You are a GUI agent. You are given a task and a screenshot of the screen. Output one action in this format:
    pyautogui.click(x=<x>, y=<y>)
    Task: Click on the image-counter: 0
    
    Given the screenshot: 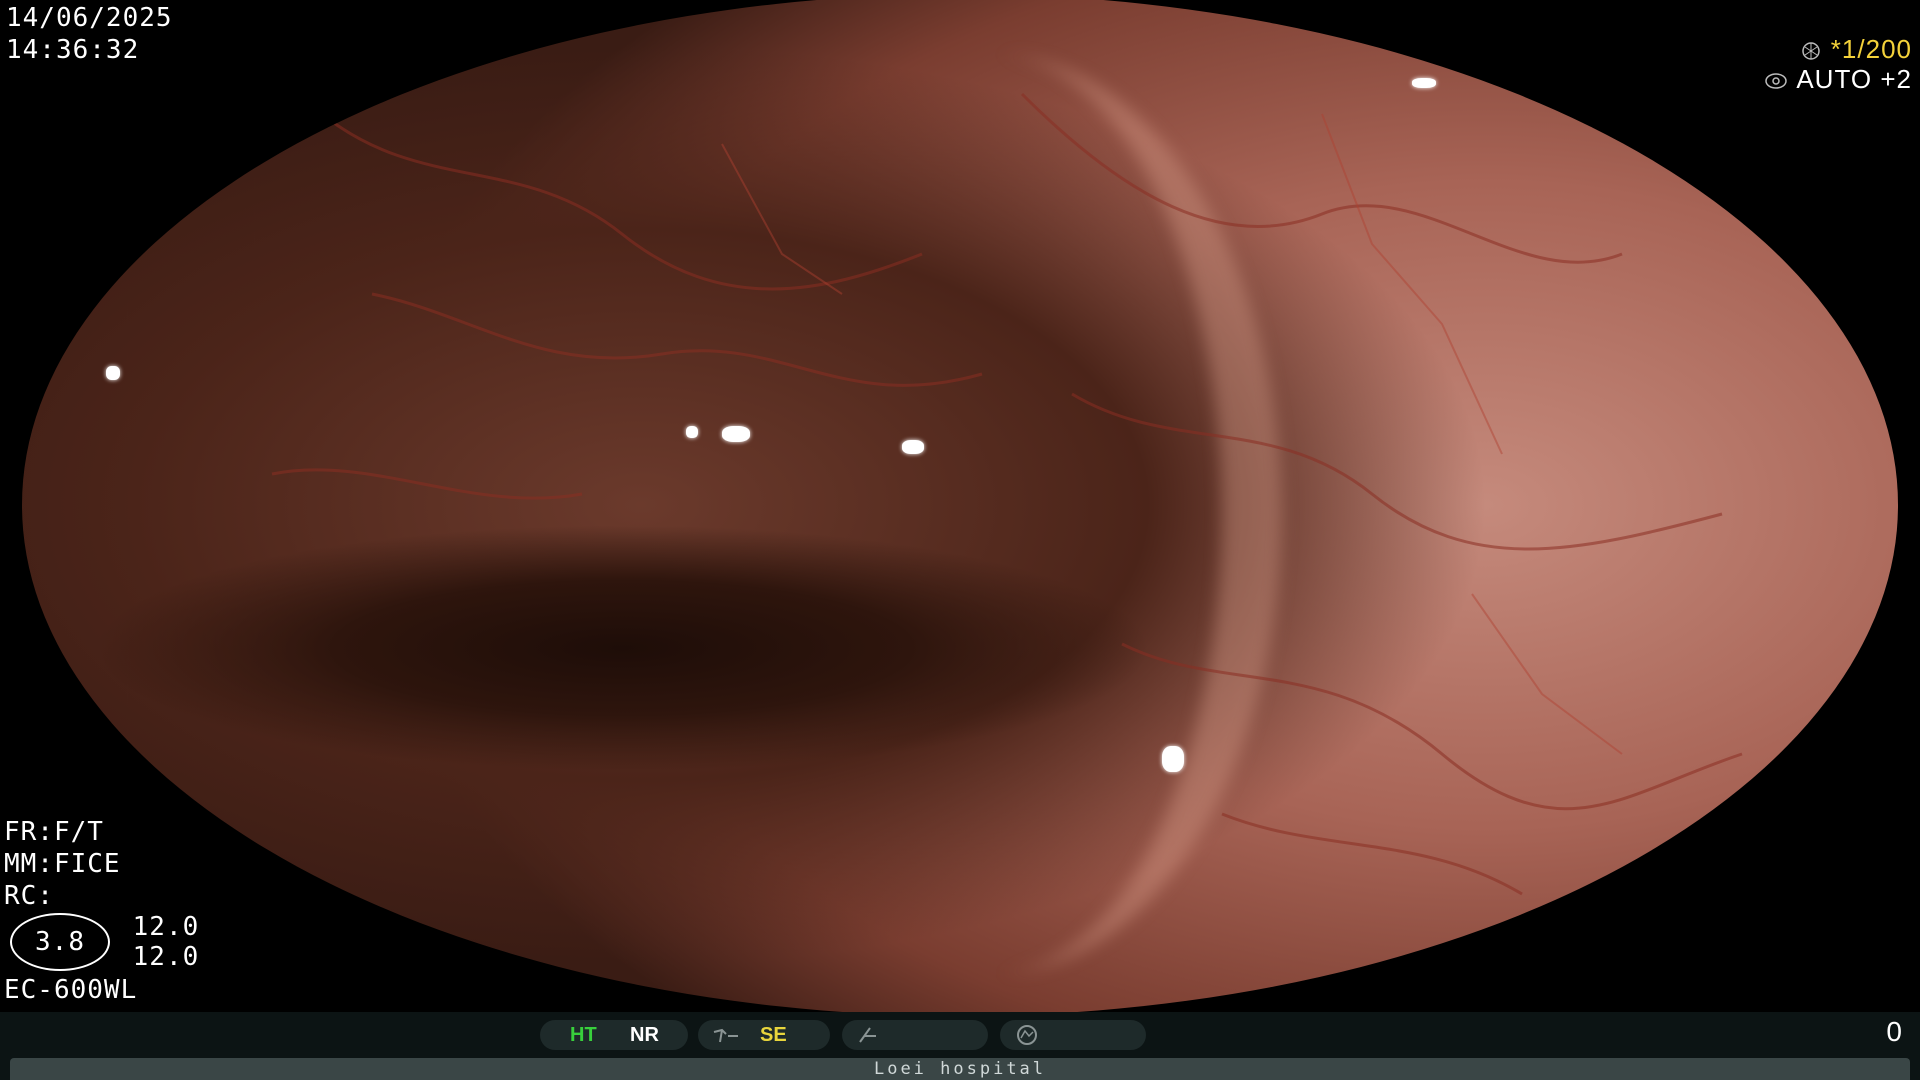 What is the action you would take?
    pyautogui.click(x=1894, y=1031)
    